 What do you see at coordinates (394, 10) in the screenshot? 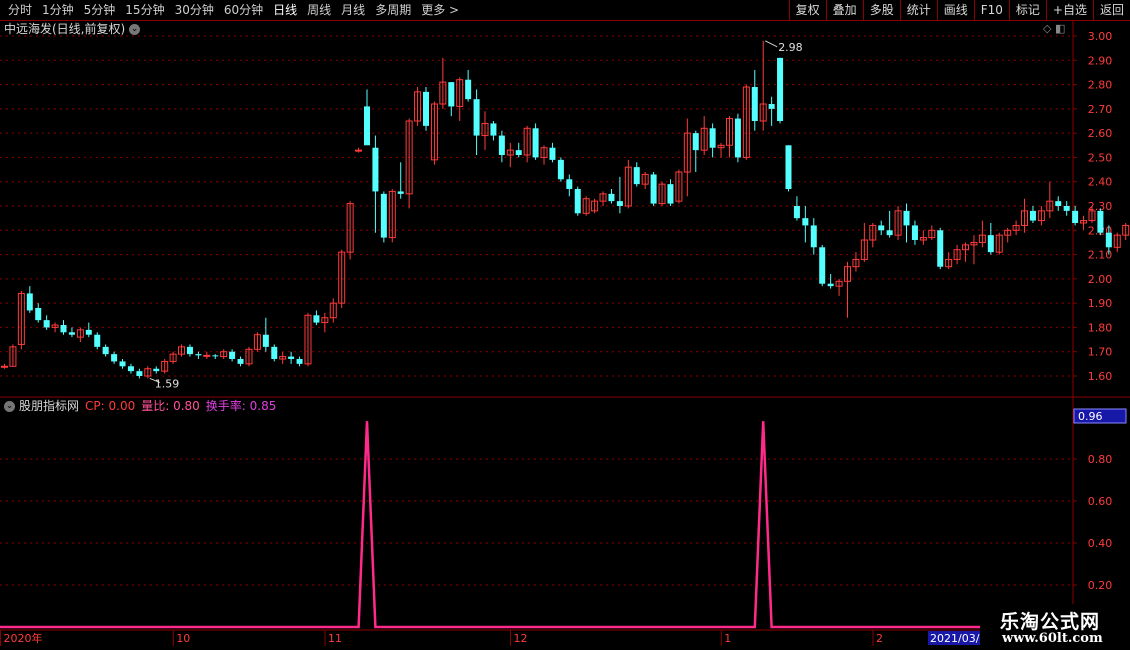
I see `tab-multi-period: 多周期` at bounding box center [394, 10].